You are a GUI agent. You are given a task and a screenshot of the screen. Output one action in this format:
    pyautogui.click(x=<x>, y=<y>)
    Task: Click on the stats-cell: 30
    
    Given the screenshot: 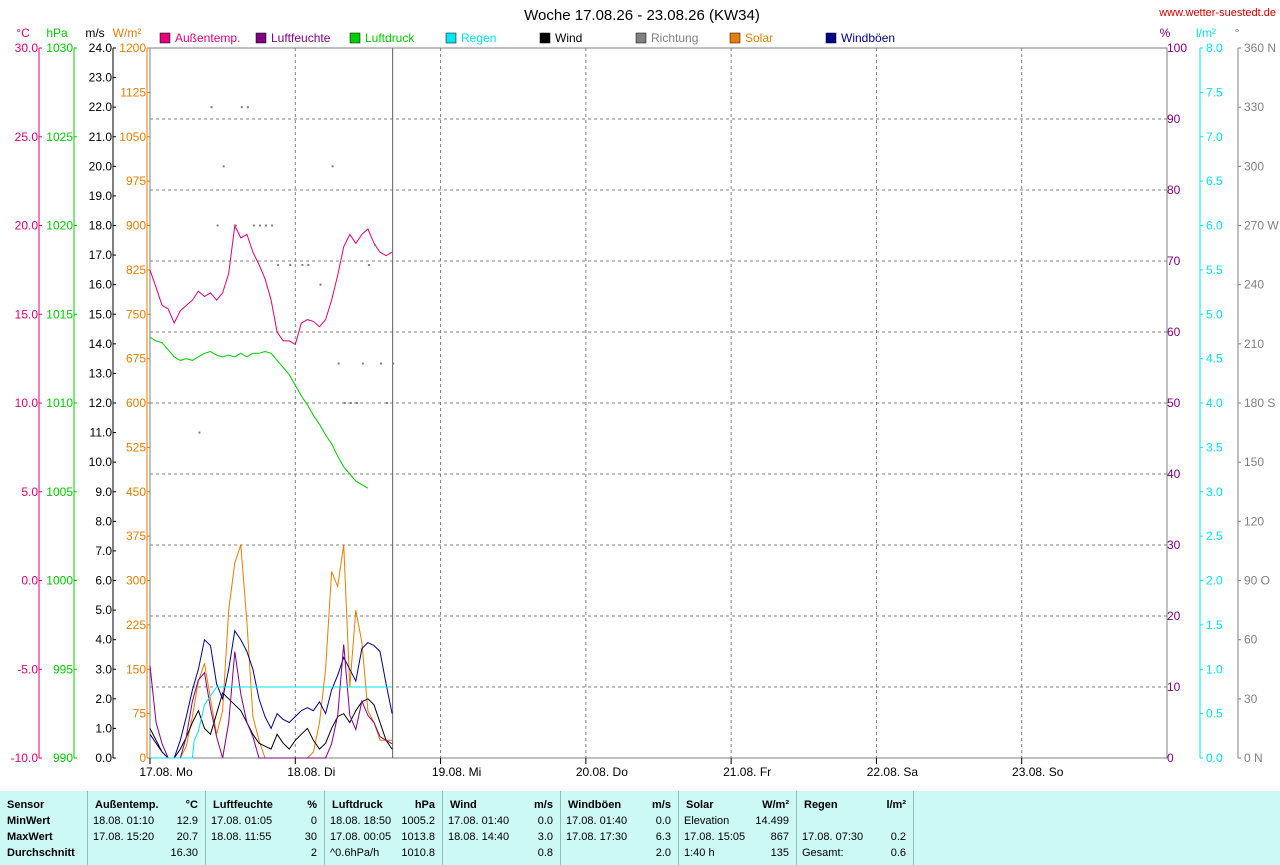 What is the action you would take?
    pyautogui.click(x=310, y=837)
    